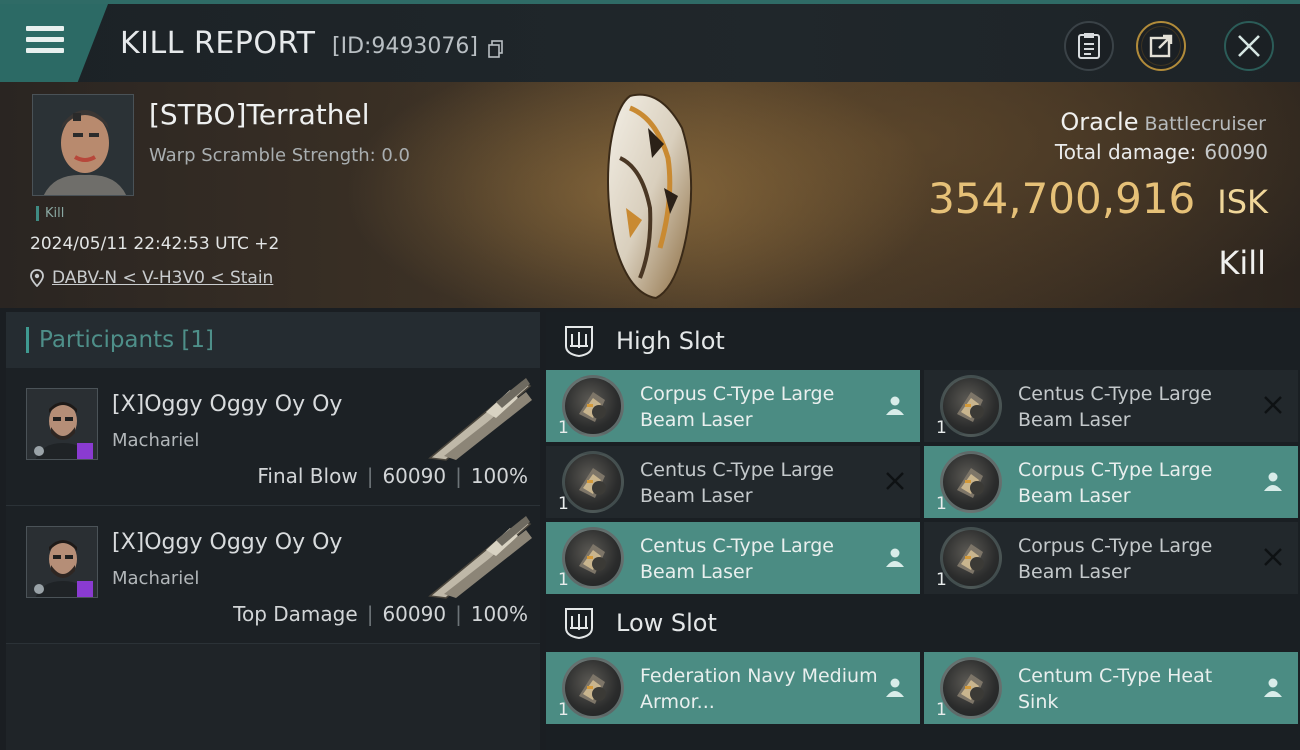 The image size is (1300, 750). I want to click on export-button, so click(1161, 46).